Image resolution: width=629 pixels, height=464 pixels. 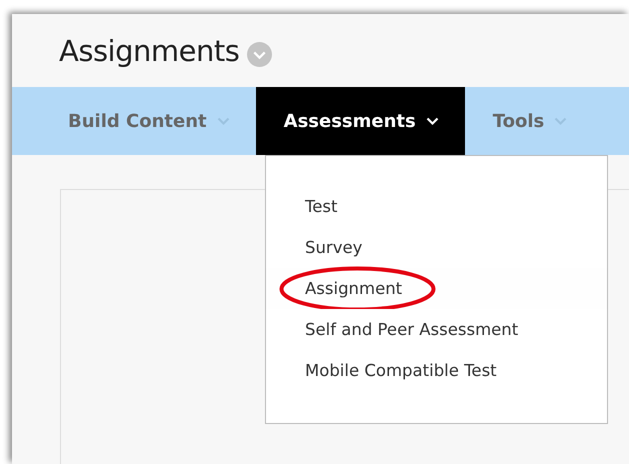 What do you see at coordinates (149, 51) in the screenshot?
I see `page-title: Assignments` at bounding box center [149, 51].